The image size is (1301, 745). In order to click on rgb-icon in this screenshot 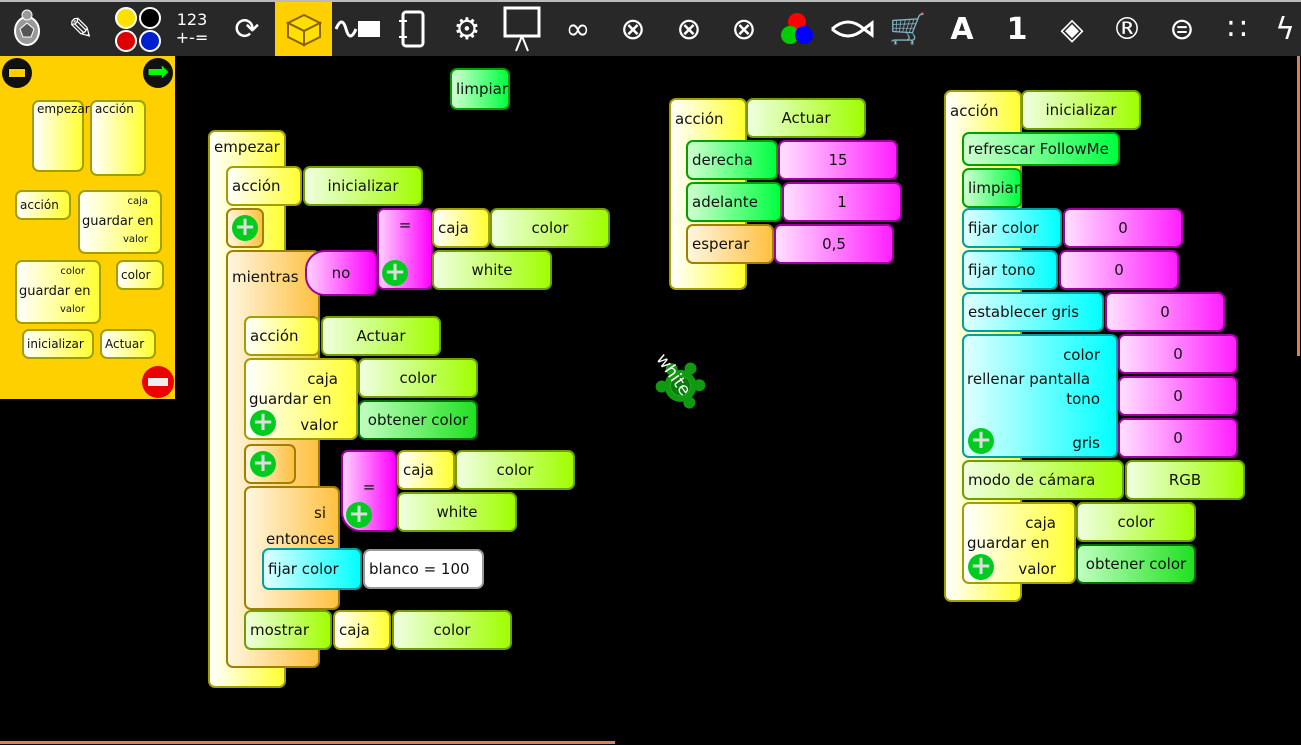, I will do `click(797, 29)`.